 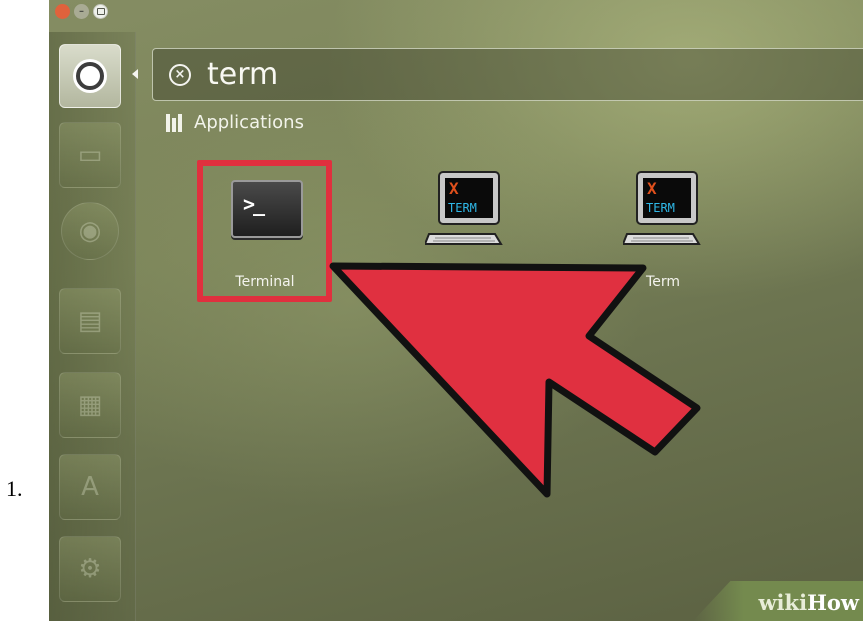 I want to click on step-number: 1., so click(x=14, y=488).